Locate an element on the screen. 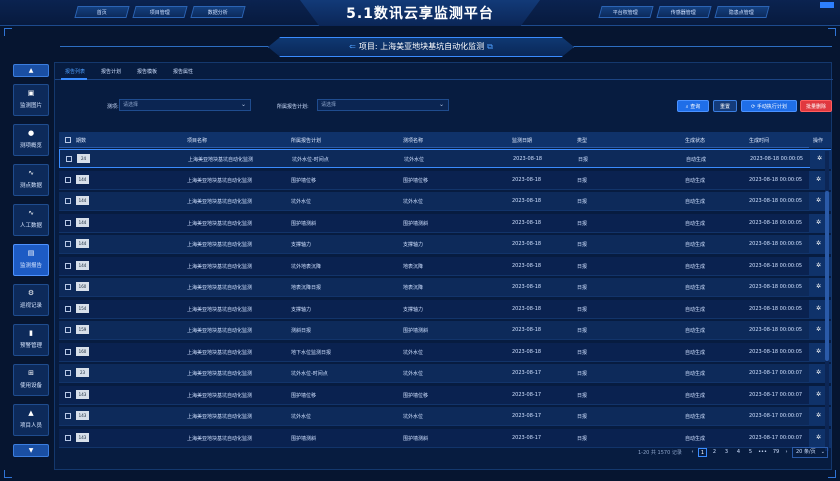  page-button: 5 is located at coordinates (750, 452).